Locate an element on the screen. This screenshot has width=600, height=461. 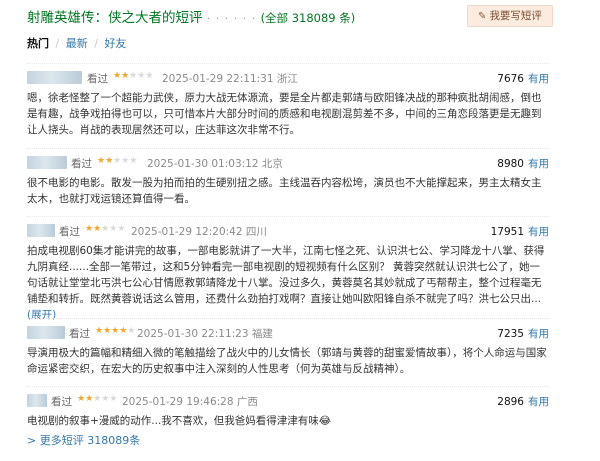
vote-area: 7235 有用 is located at coordinates (523, 333).